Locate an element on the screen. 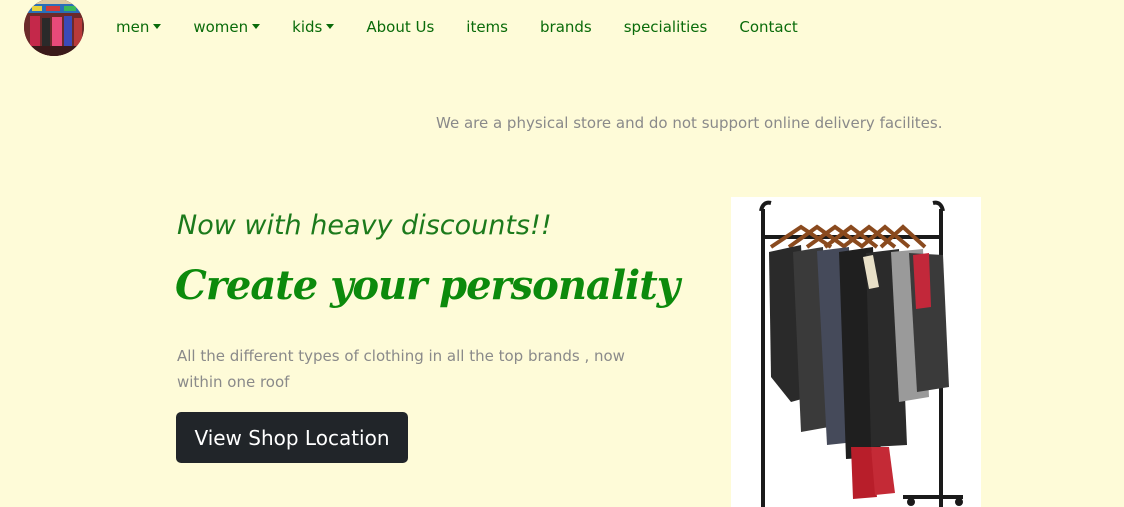 The height and width of the screenshot is (507, 1124). nav-item-women: women is located at coordinates (226, 27).